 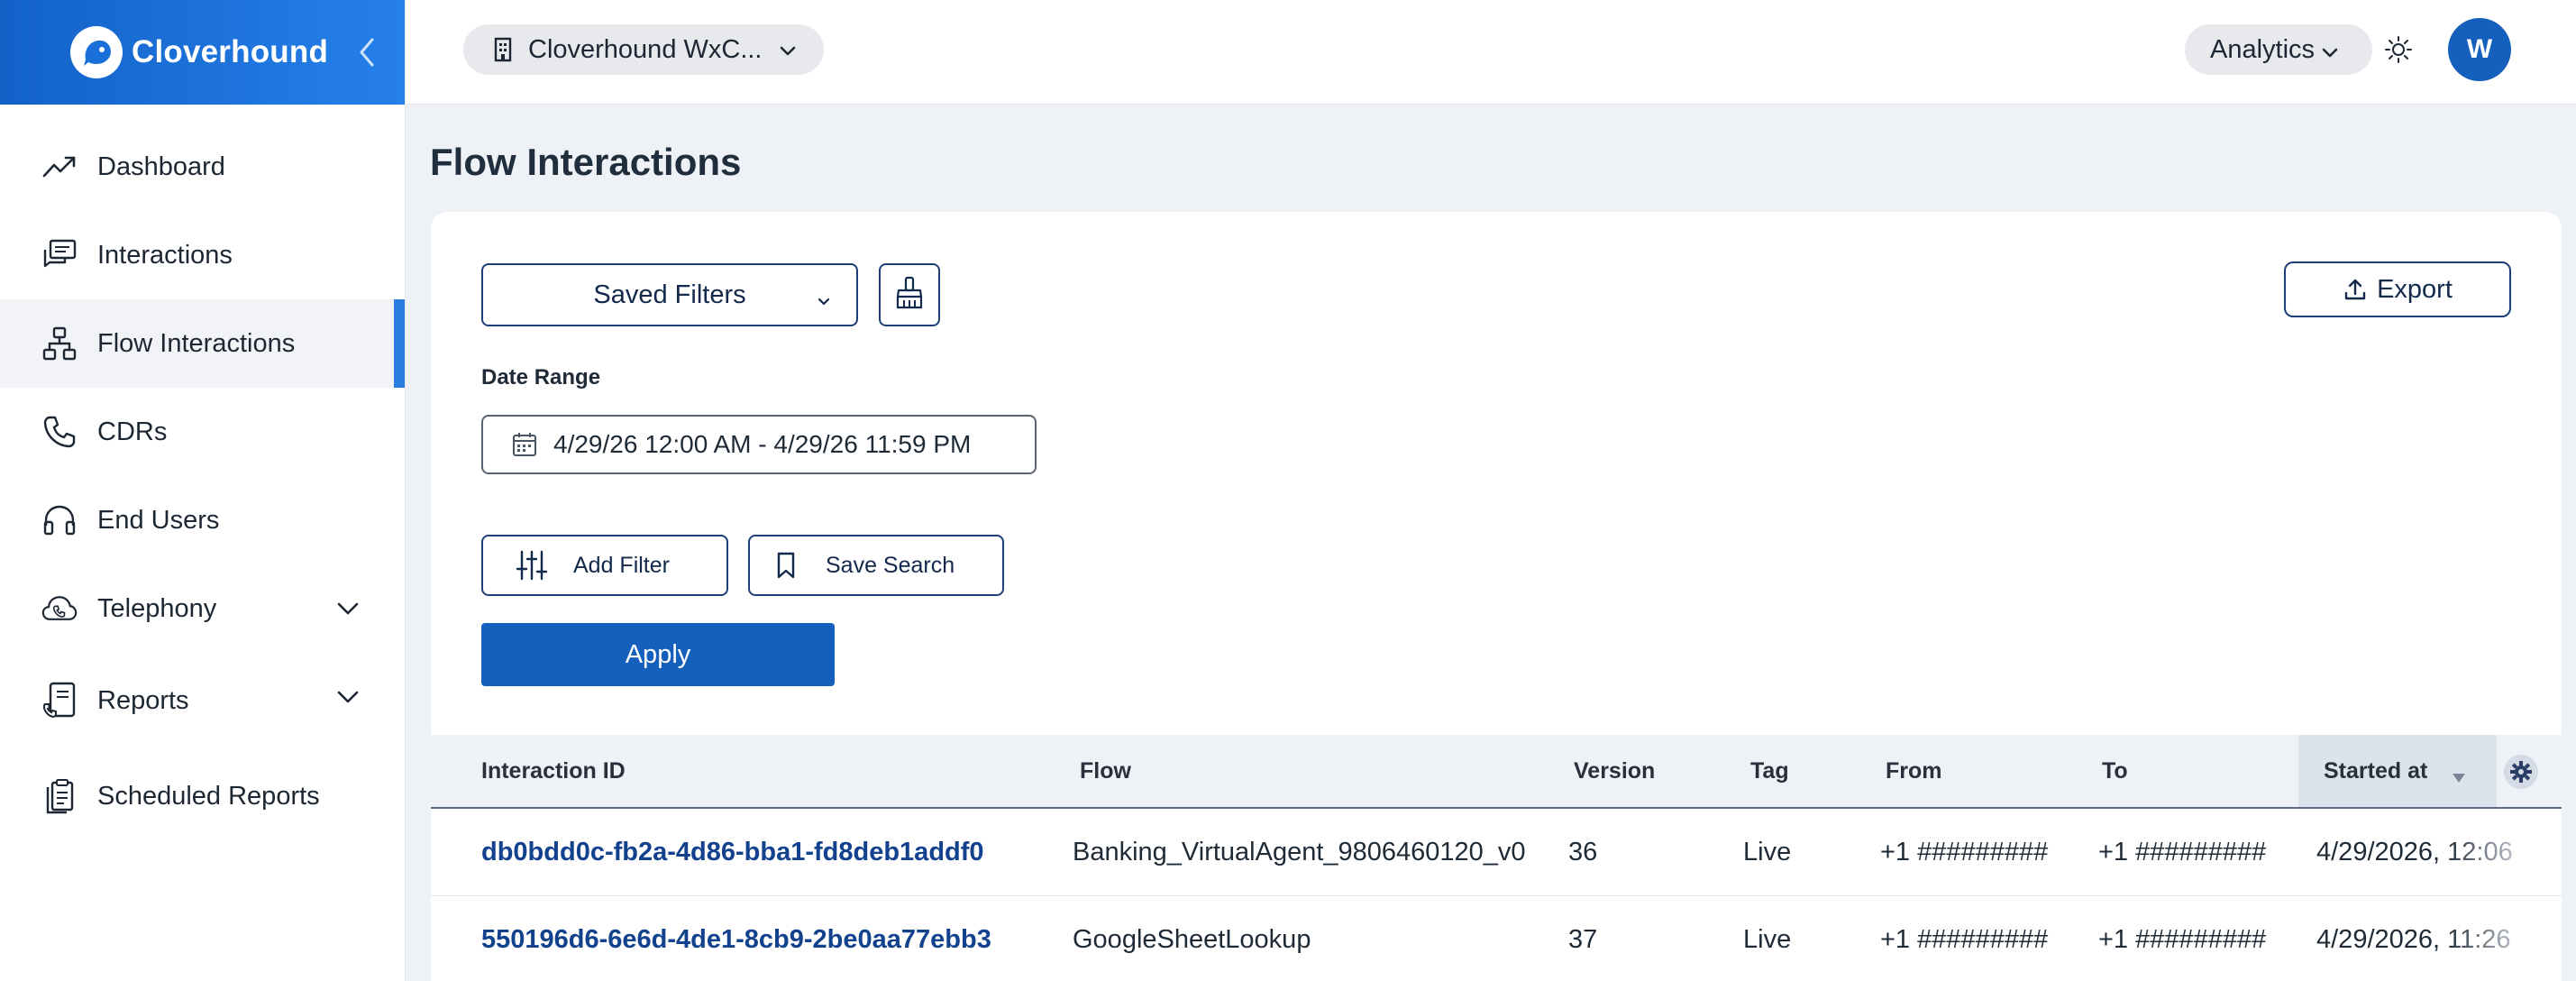 I want to click on column-header-started-at: Started at, so click(x=2397, y=771).